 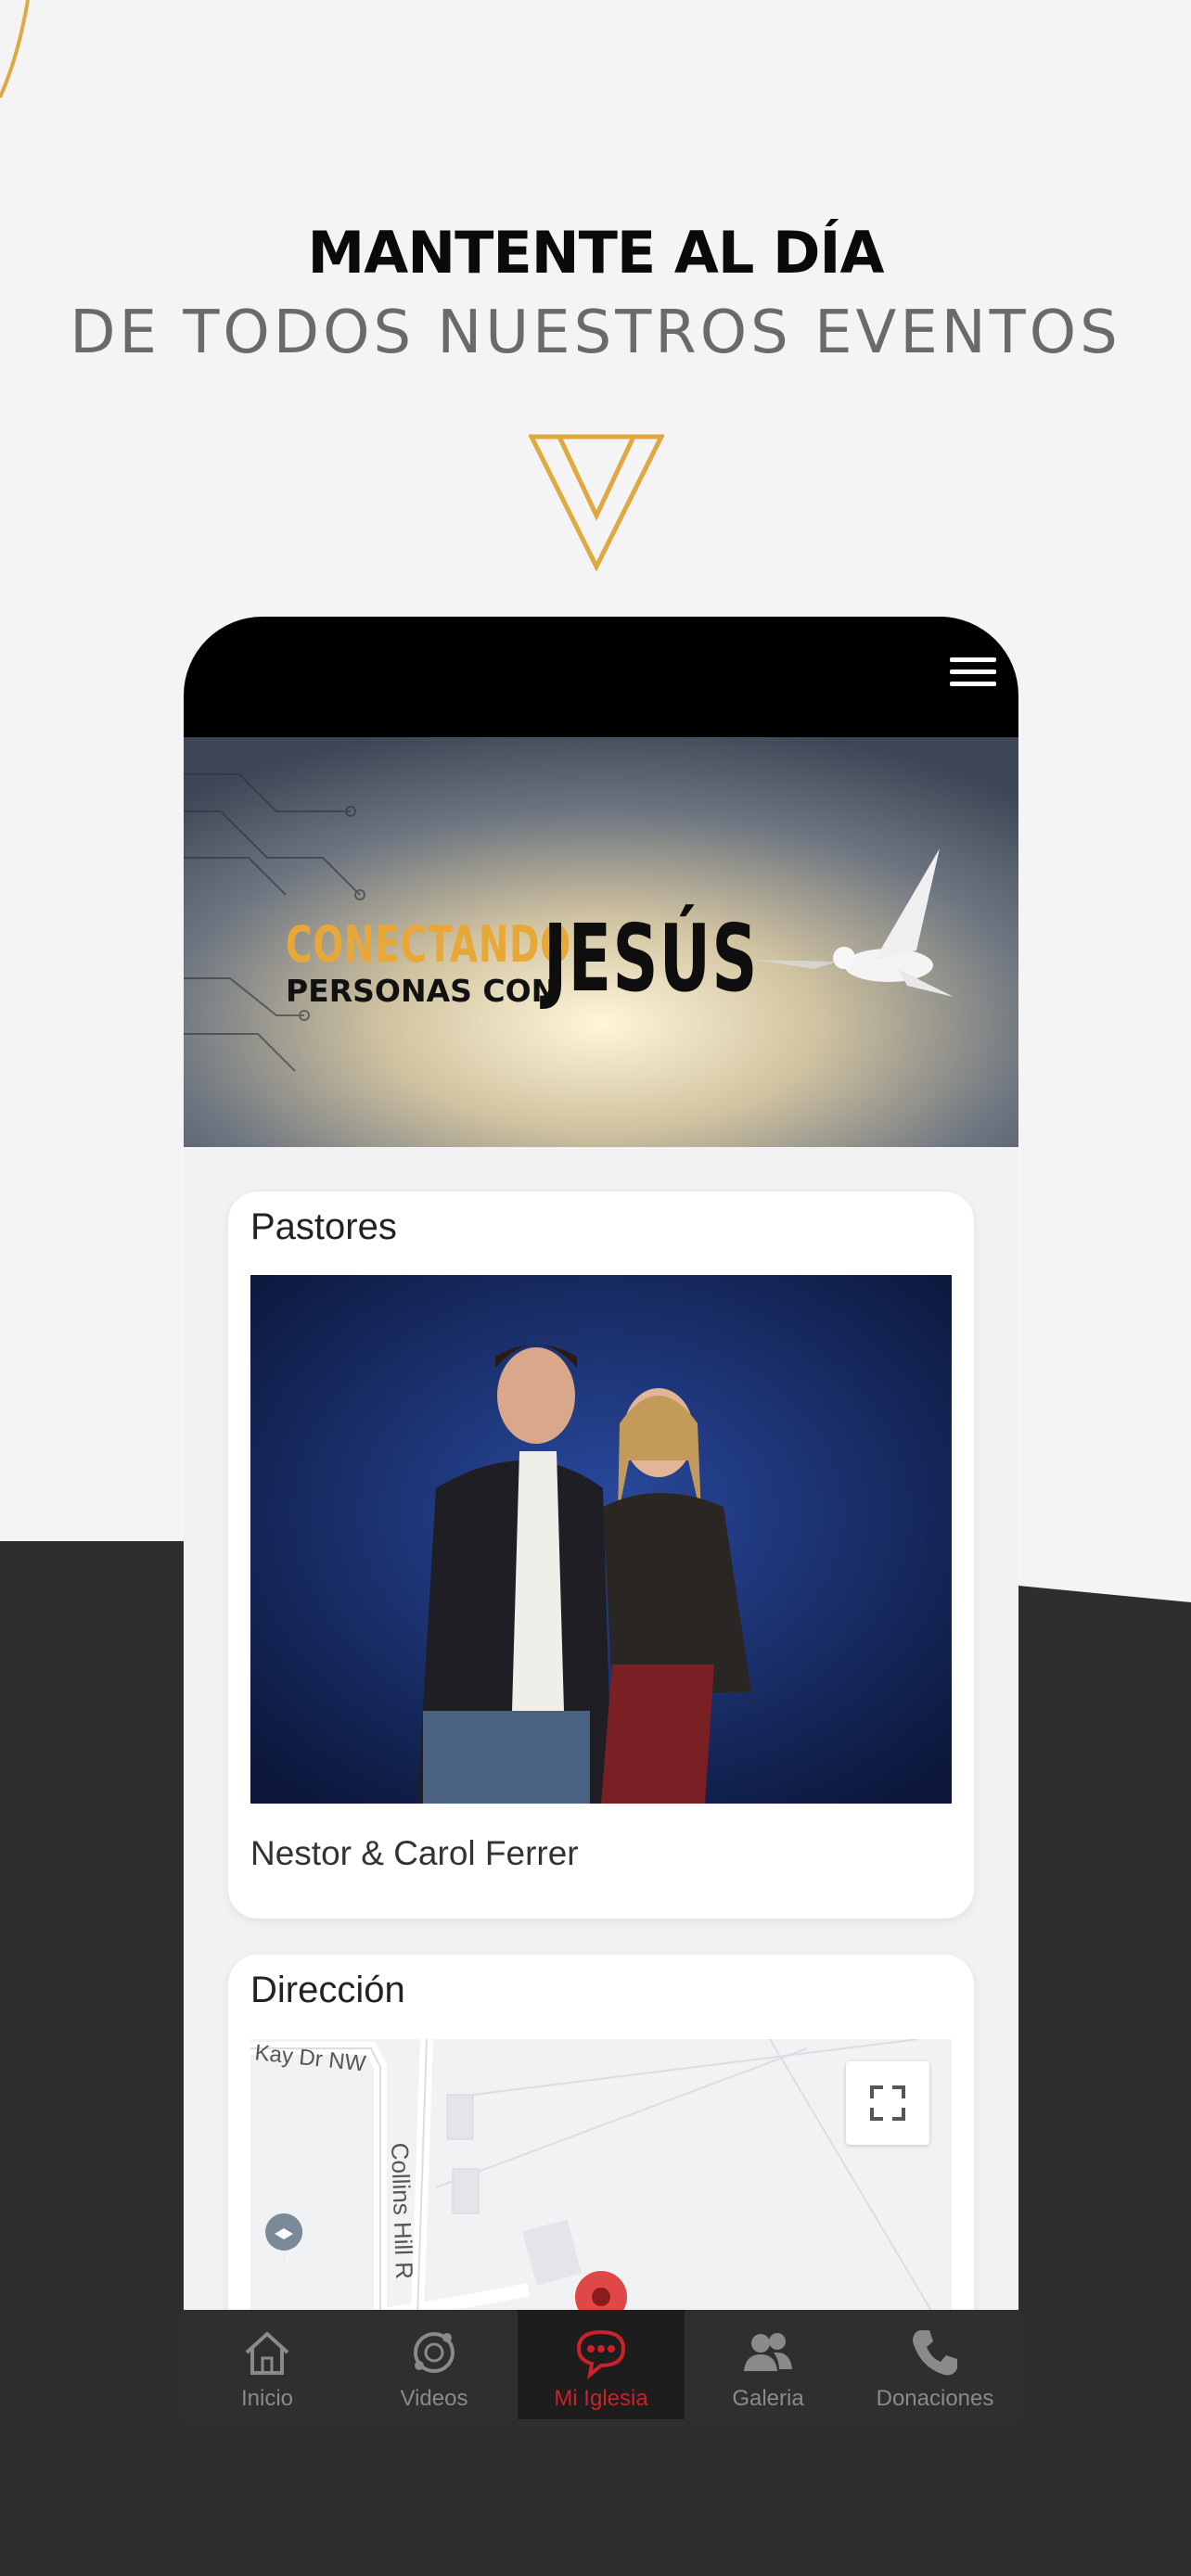 I want to click on banner-conectando: CONECTANDO, so click(x=428, y=944).